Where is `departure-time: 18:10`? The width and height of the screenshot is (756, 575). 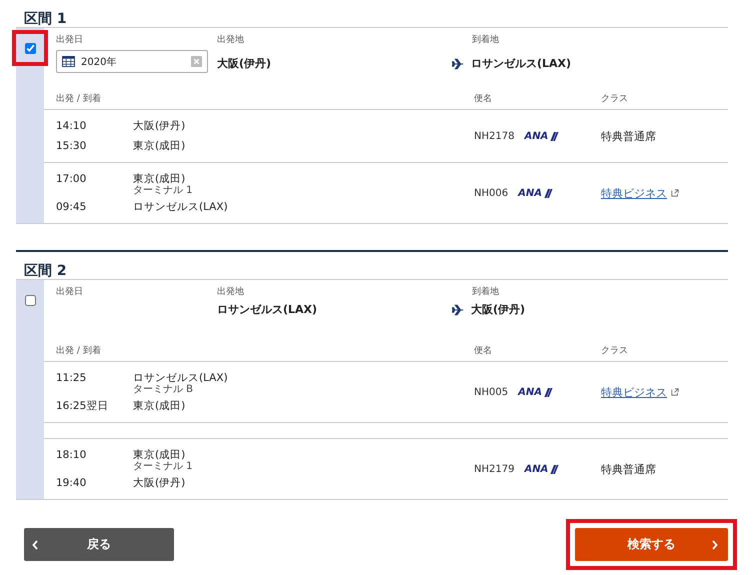
departure-time: 18:10 is located at coordinates (72, 455).